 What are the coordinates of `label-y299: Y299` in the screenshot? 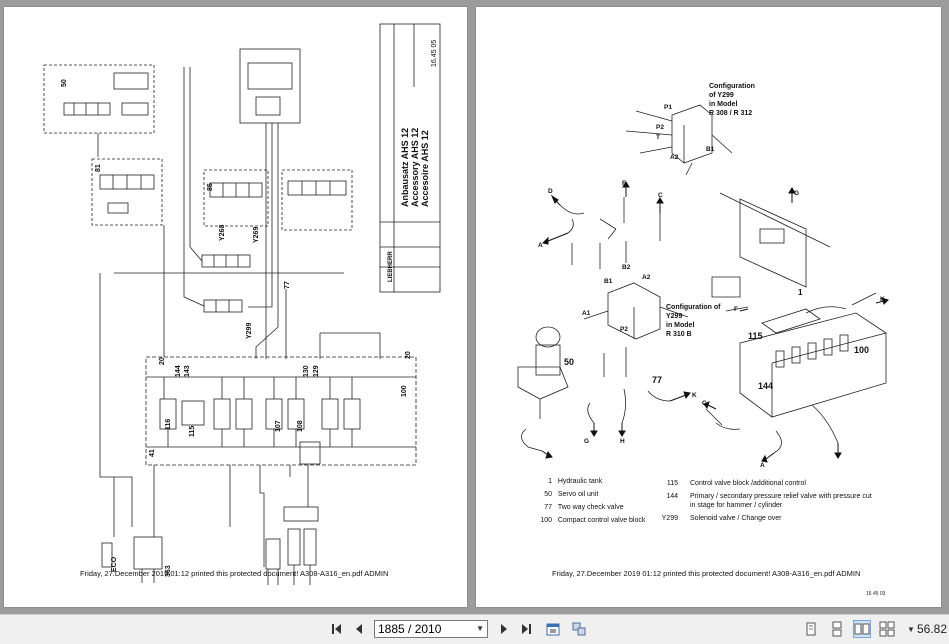 It's located at (249, 331).